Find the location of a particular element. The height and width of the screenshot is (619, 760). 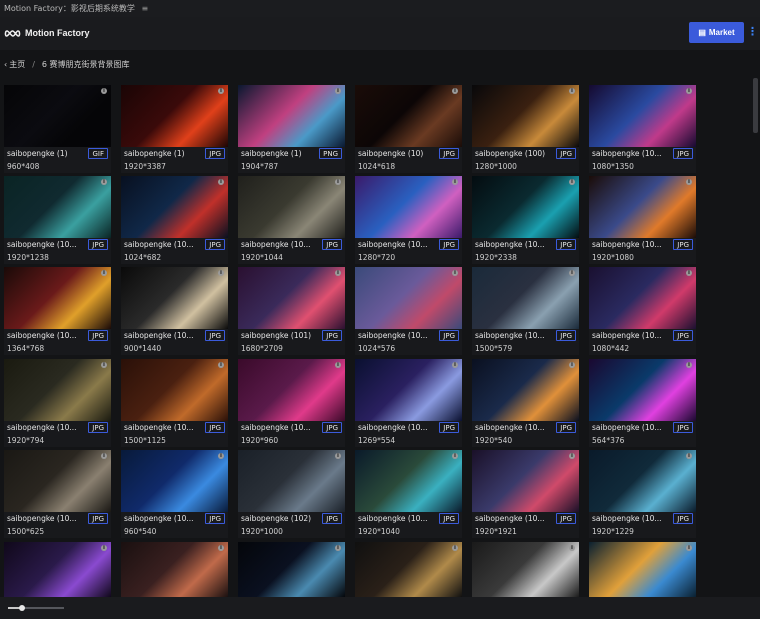

asset-card: i saibopengke (10... JPG 1024*682 is located at coordinates (174, 220).